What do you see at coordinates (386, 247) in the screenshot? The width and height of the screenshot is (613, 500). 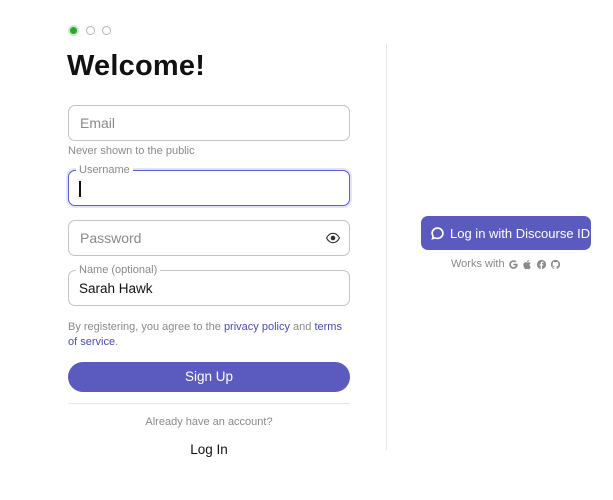 I see `vertical-divider` at bounding box center [386, 247].